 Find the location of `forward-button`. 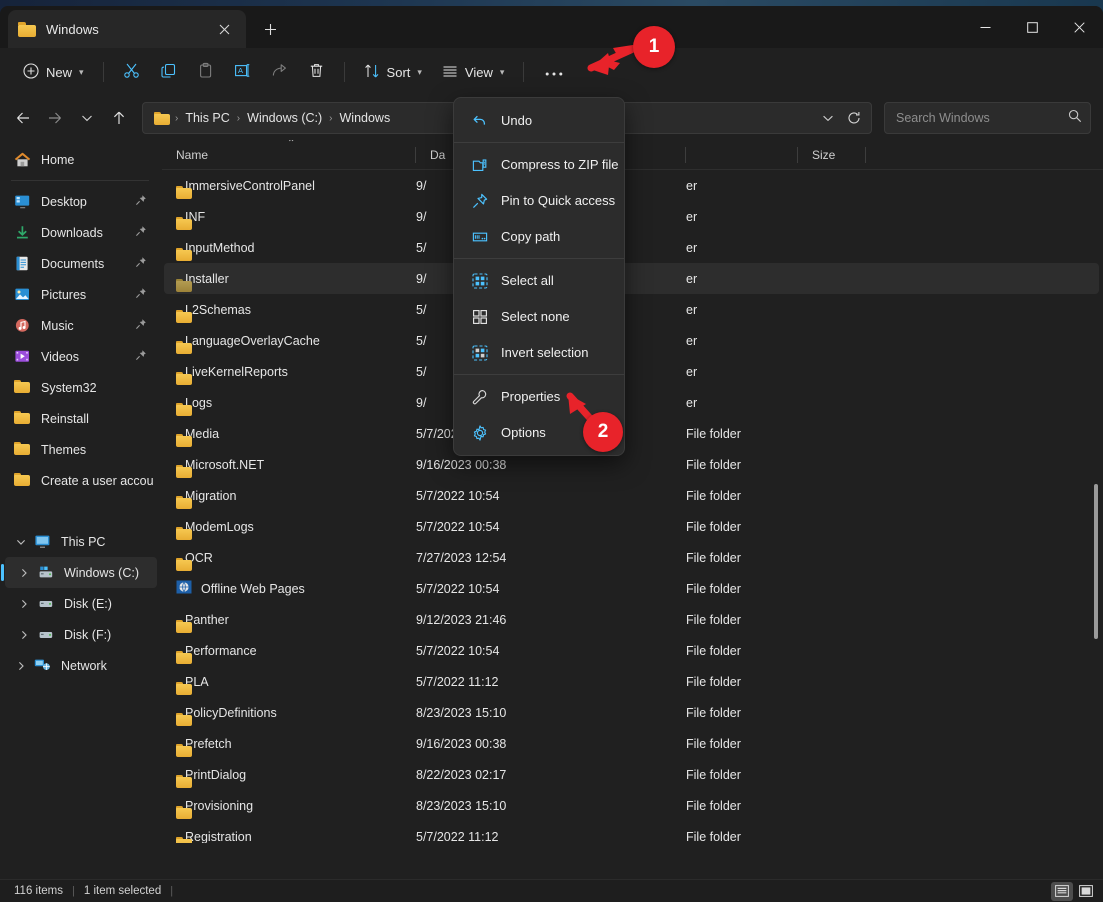

forward-button is located at coordinates (55, 118).